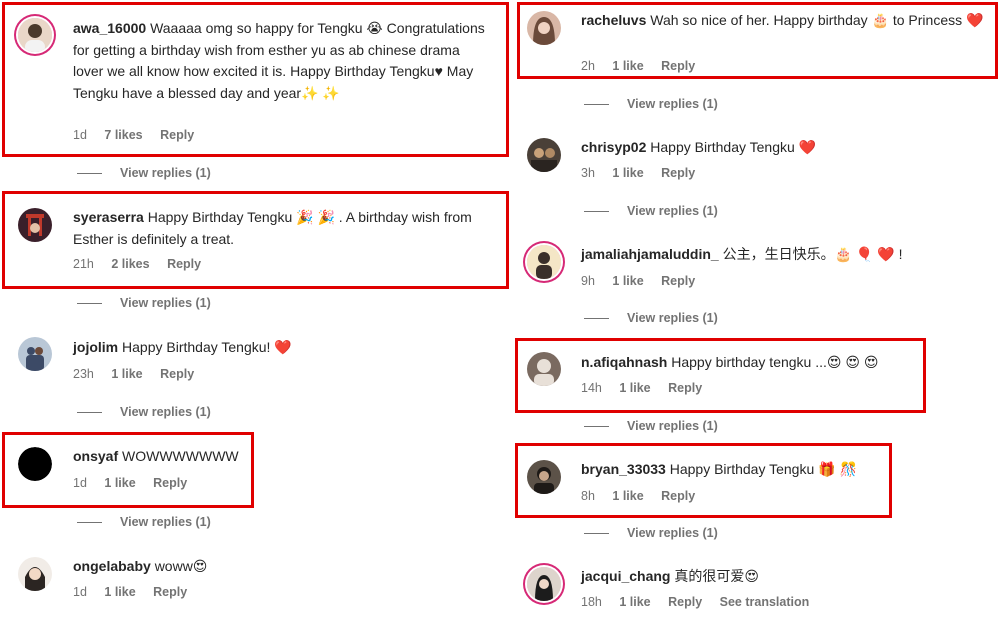  Describe the element at coordinates (588, 66) in the screenshot. I see `comment-time: 2h` at that location.